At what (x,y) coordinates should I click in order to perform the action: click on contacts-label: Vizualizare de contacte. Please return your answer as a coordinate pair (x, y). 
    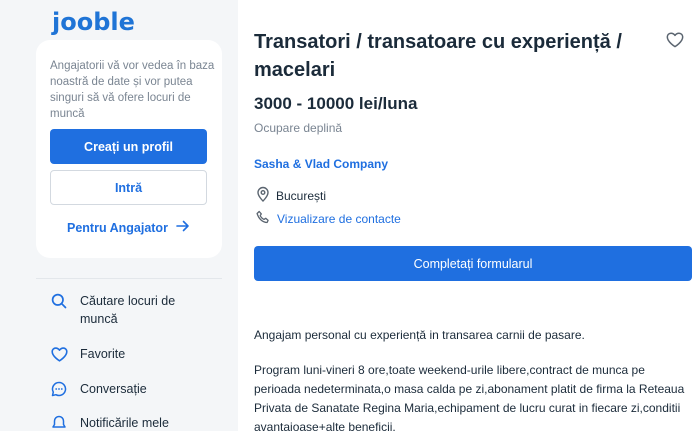
    Looking at the image, I should click on (339, 219).